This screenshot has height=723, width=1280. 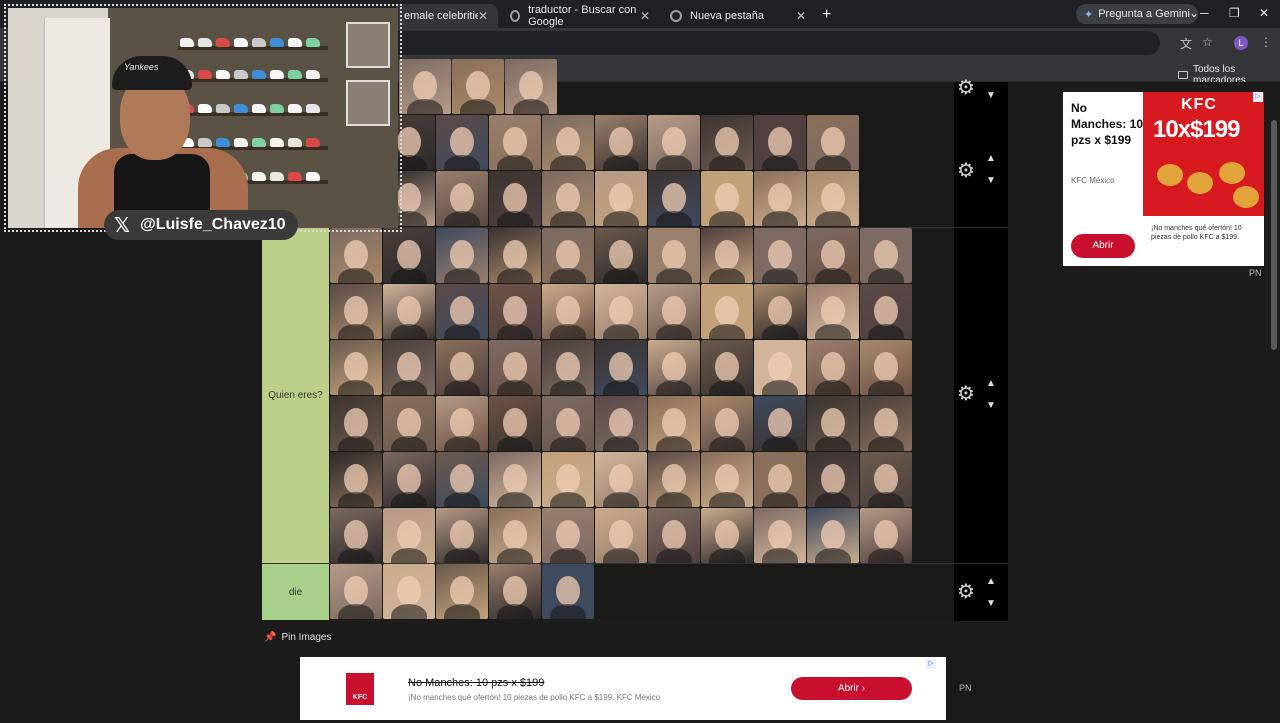 What do you see at coordinates (826, 15) in the screenshot?
I see `new-tab-button: +` at bounding box center [826, 15].